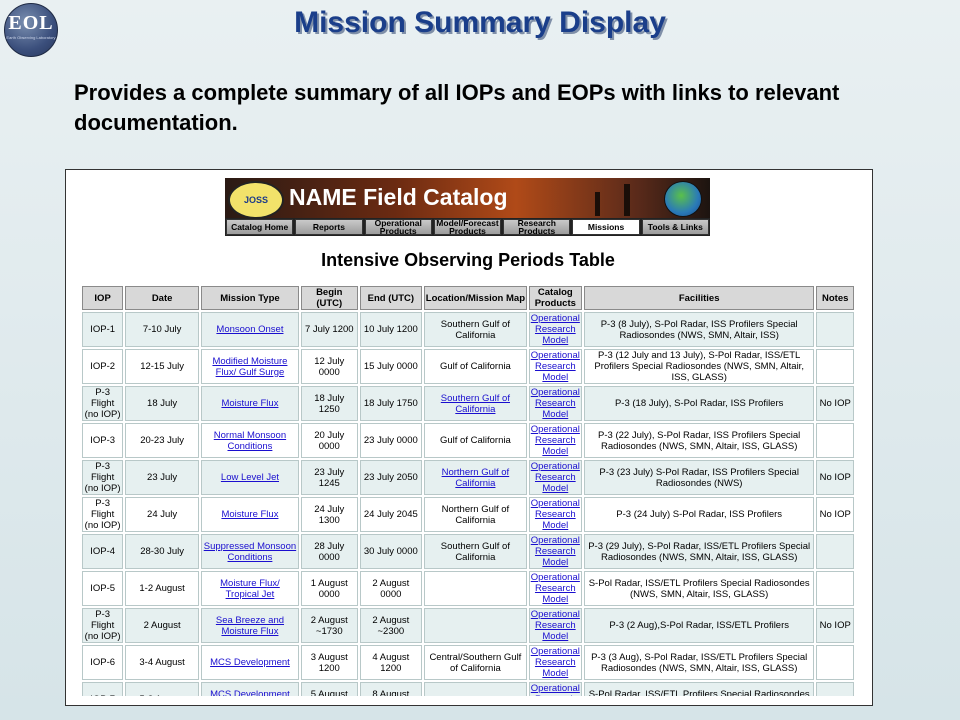 The height and width of the screenshot is (720, 960). I want to click on end-cell-text: 23 July 2050, so click(390, 477).